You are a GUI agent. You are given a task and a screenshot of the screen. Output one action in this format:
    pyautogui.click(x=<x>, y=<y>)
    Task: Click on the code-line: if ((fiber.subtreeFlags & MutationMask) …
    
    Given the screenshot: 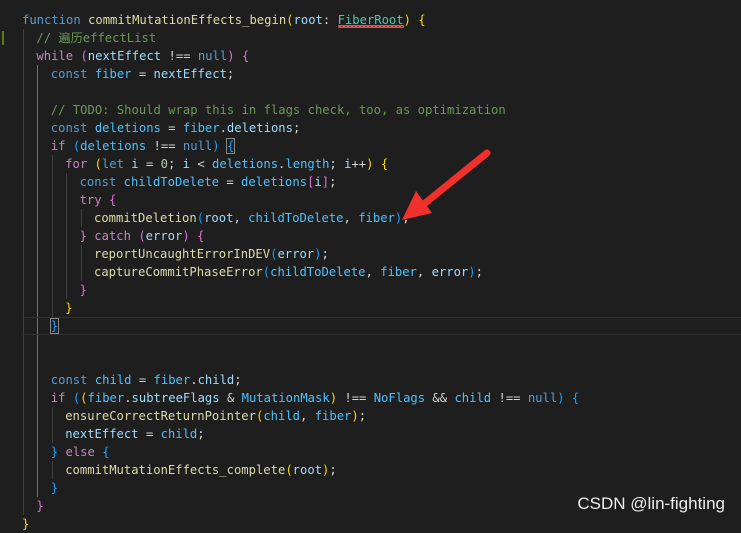 What is the action you would take?
    pyautogui.click(x=315, y=398)
    